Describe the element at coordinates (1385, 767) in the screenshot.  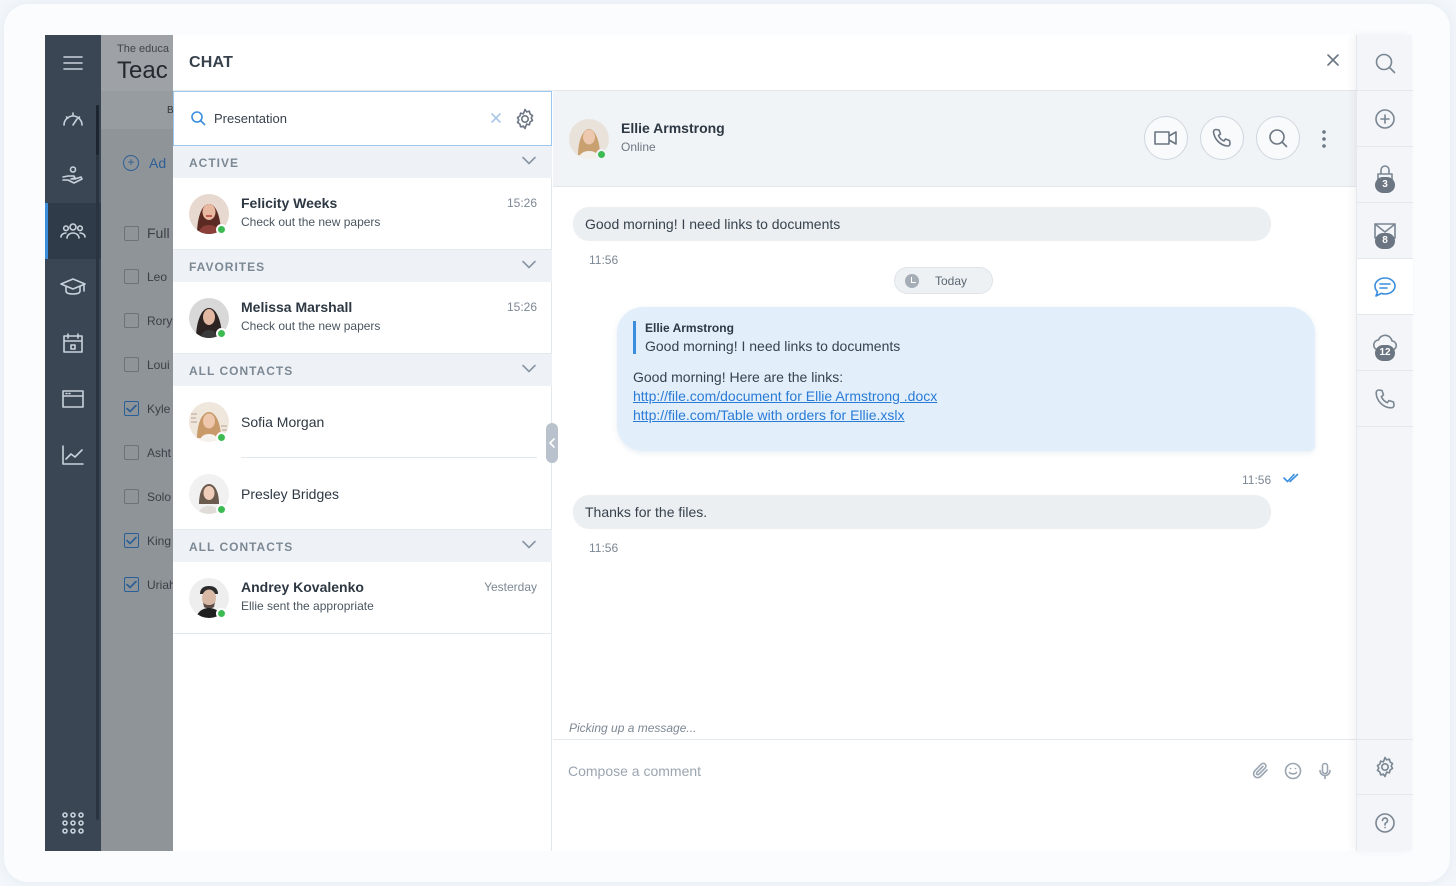
I see `settings-button` at that location.